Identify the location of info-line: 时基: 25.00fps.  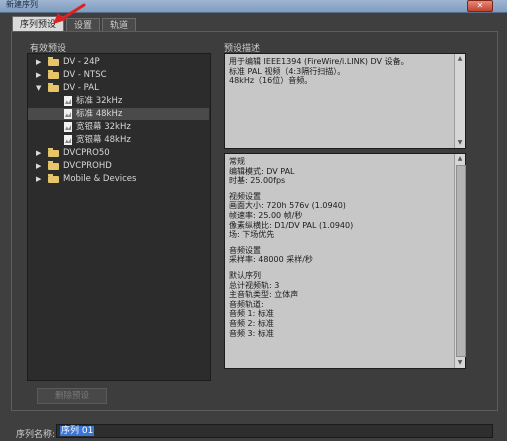
(257, 181).